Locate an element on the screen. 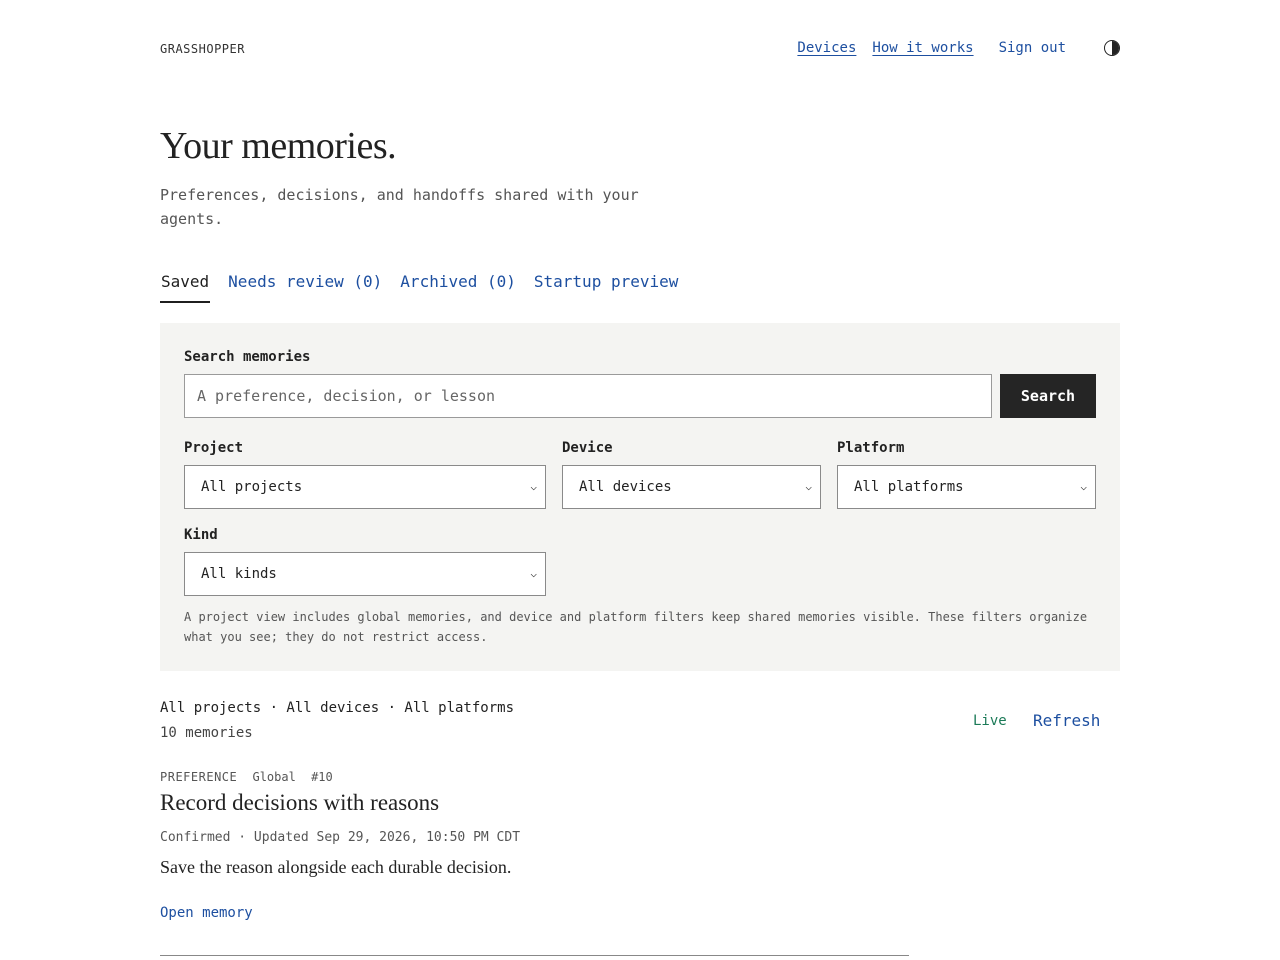 This screenshot has width=1280, height=960. sign-out-link: Sign out is located at coordinates (1032, 48).